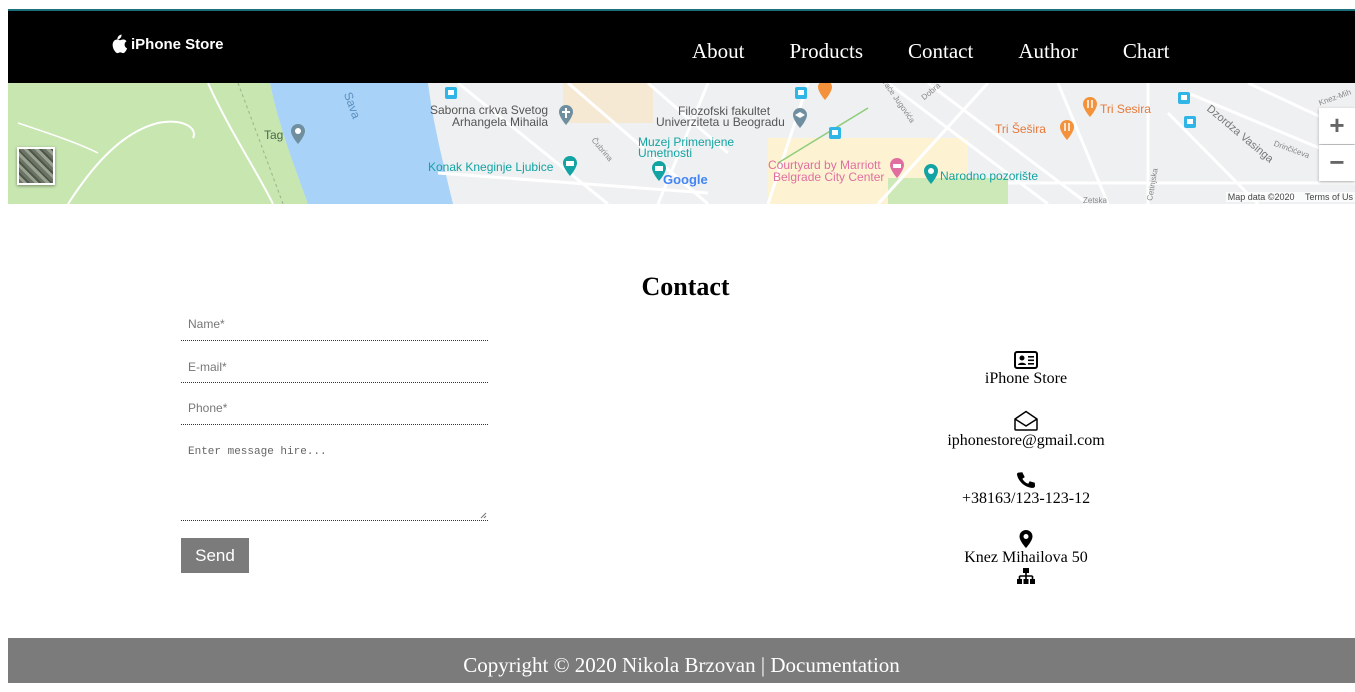 Image resolution: width=1355 pixels, height=692 pixels. What do you see at coordinates (1125, 109) in the screenshot?
I see `map-label-tri-sesira-2: Tri Sesira` at bounding box center [1125, 109].